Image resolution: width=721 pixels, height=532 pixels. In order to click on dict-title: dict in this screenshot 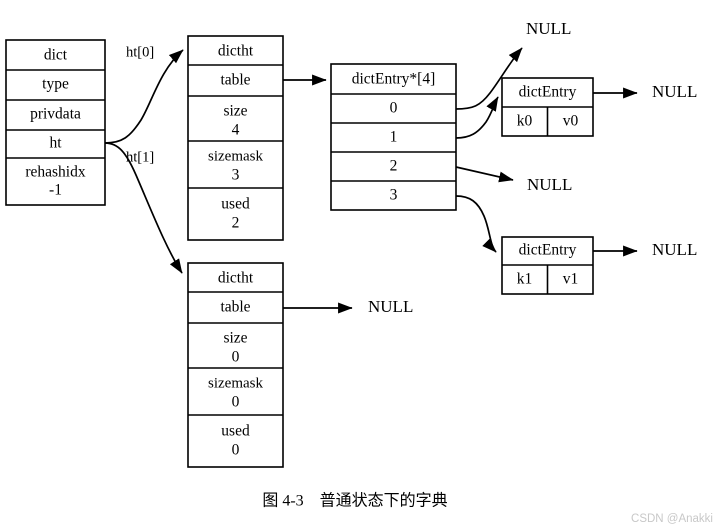, I will do `click(56, 55)`.